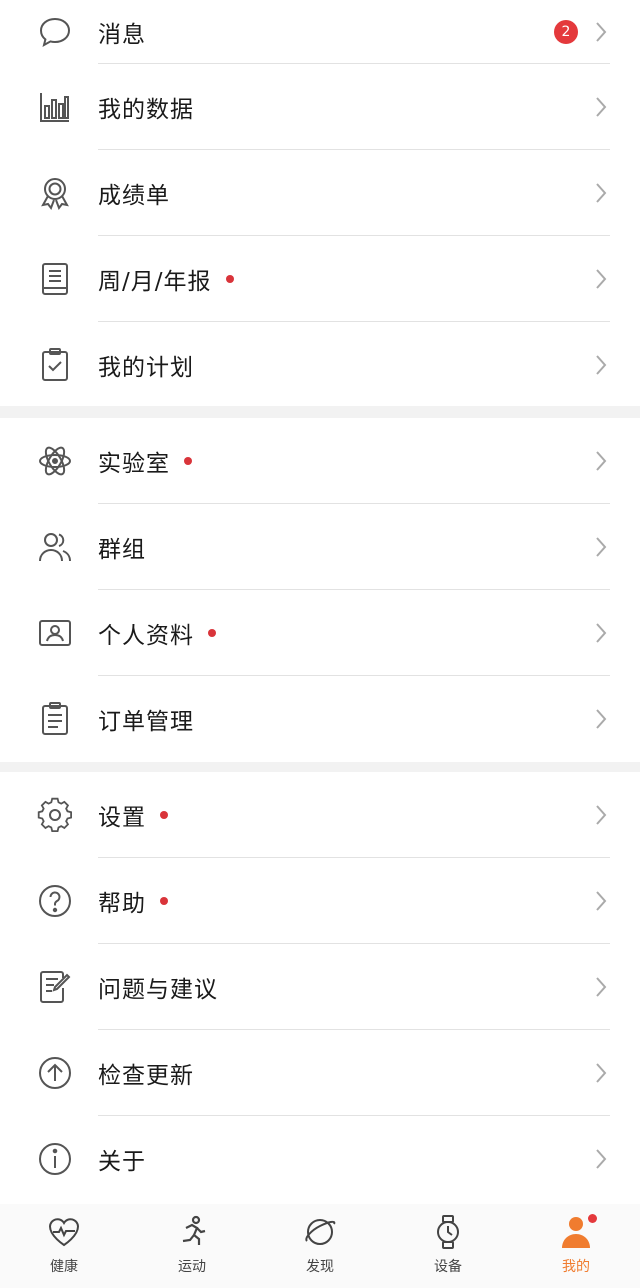  I want to click on tab-exercise: 运动, so click(192, 1246).